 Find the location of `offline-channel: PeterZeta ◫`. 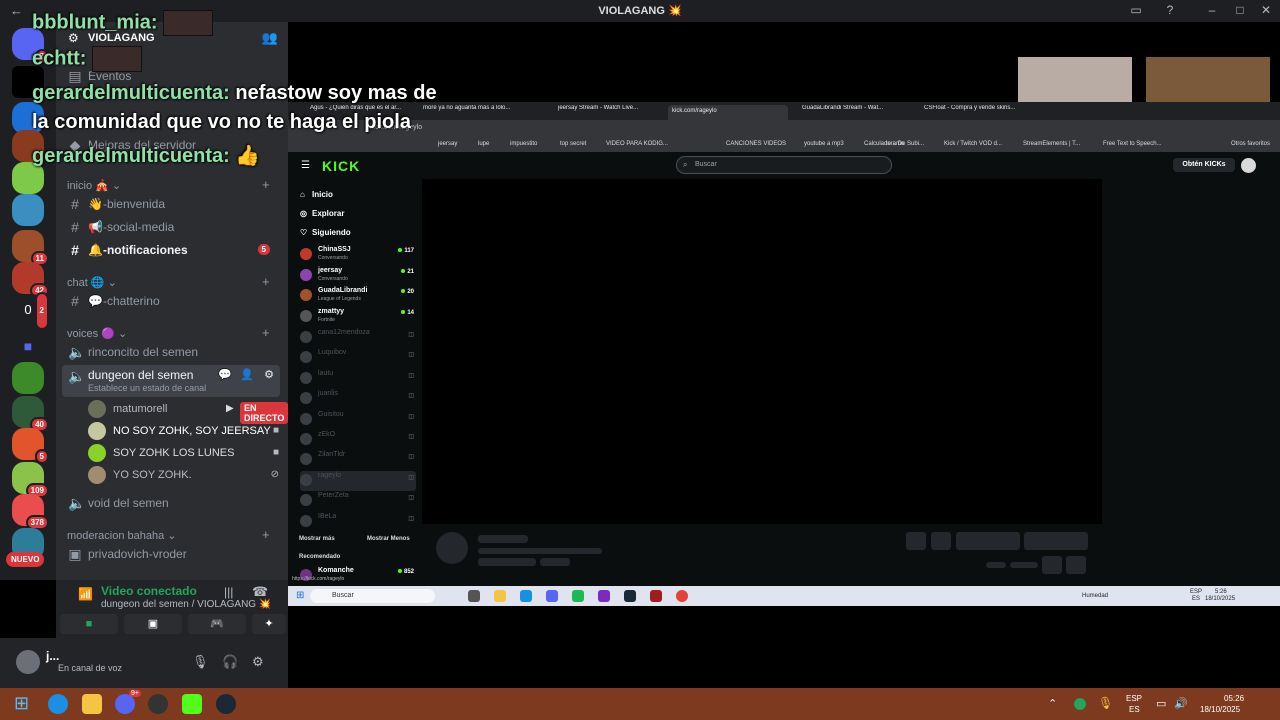

offline-channel: PeterZeta ◫ is located at coordinates (358, 501).